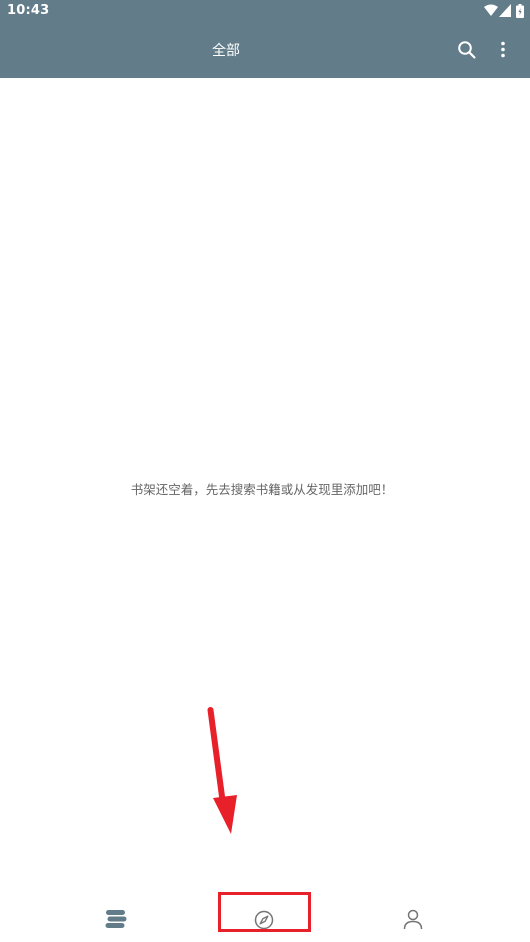 The height and width of the screenshot is (942, 530). I want to click on status-time: 10:43, so click(28, 10).